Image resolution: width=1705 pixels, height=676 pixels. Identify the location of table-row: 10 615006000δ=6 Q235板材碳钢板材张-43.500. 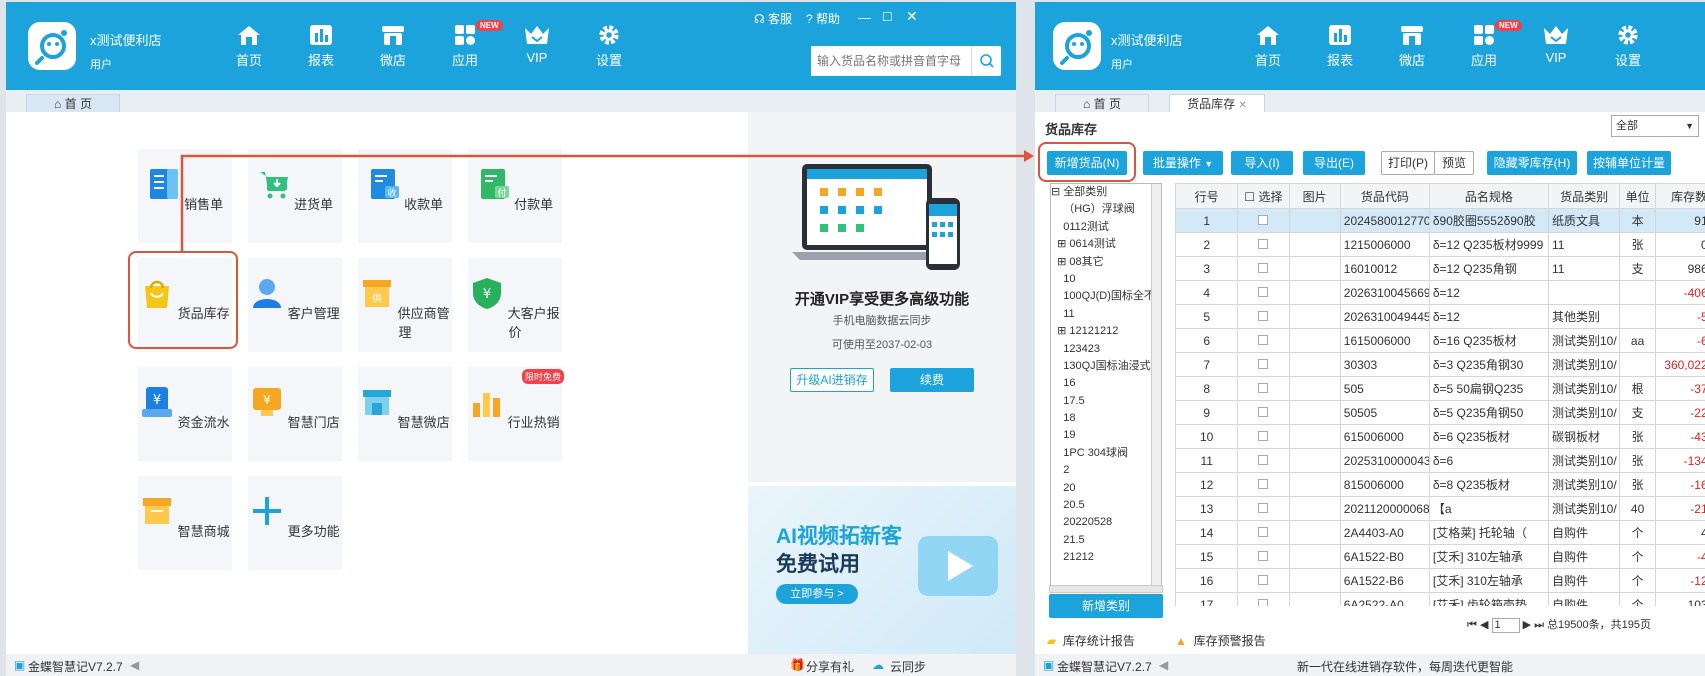
(1440, 436).